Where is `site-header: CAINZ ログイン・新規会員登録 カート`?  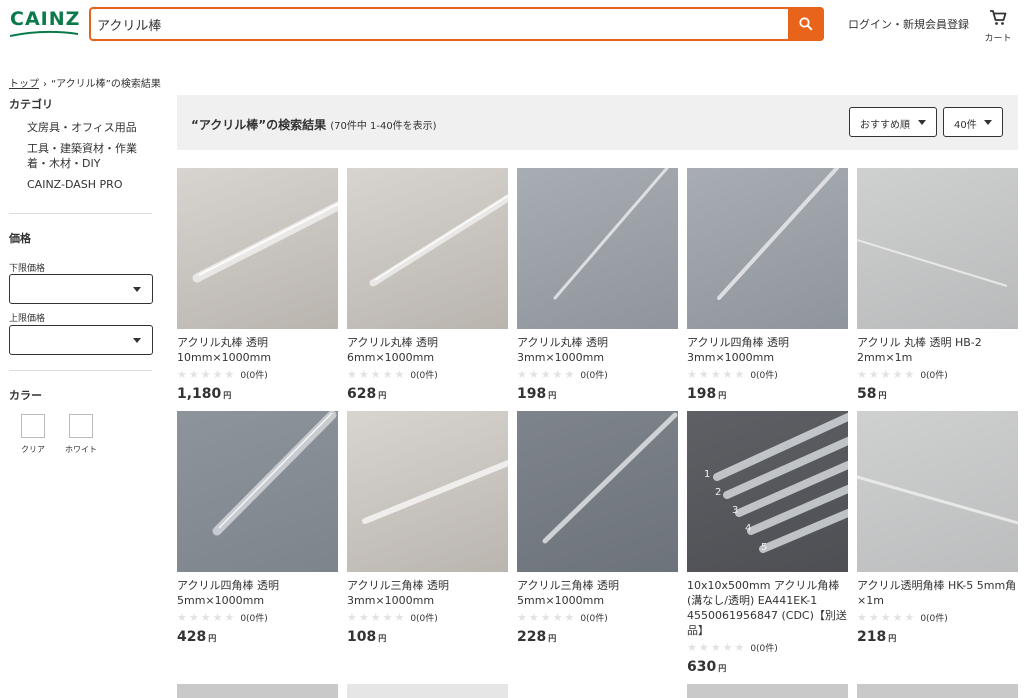 site-header: CAINZ ログイン・新規会員登録 カート is located at coordinates (512, 25).